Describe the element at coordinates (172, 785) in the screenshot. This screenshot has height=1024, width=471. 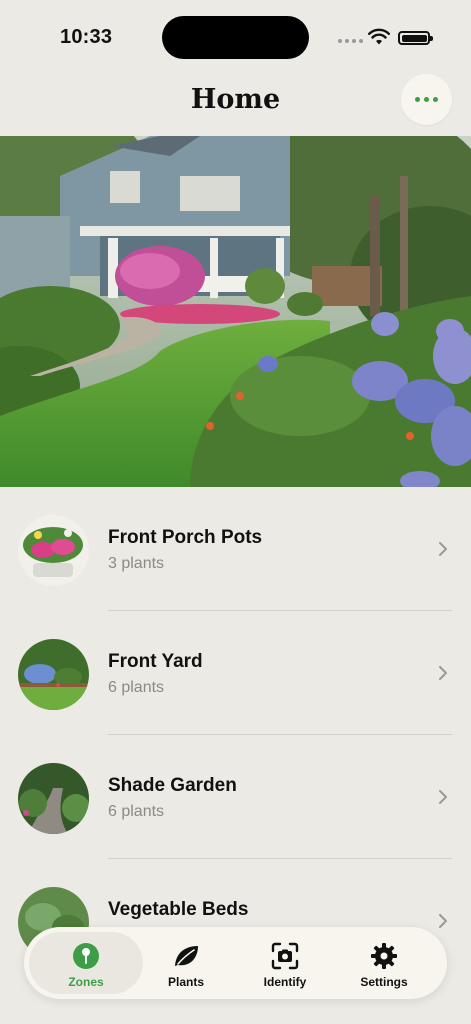
I see `zone-name: Shade Garden` at that location.